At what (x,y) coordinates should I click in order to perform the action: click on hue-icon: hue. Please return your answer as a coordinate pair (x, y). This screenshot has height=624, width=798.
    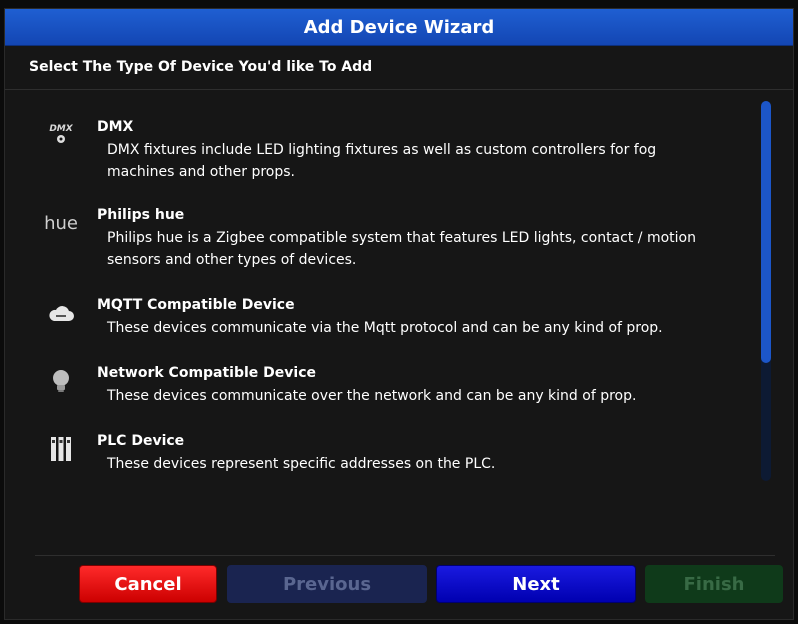
    Looking at the image, I should click on (61, 223).